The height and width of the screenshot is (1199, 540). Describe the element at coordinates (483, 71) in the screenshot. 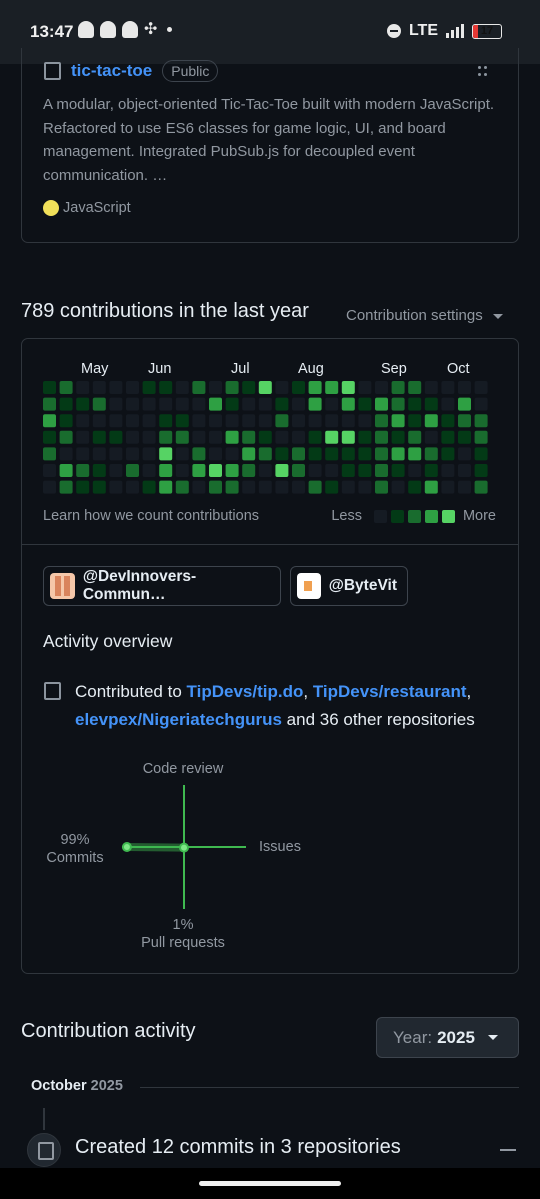

I see `drag-handle-icon` at that location.